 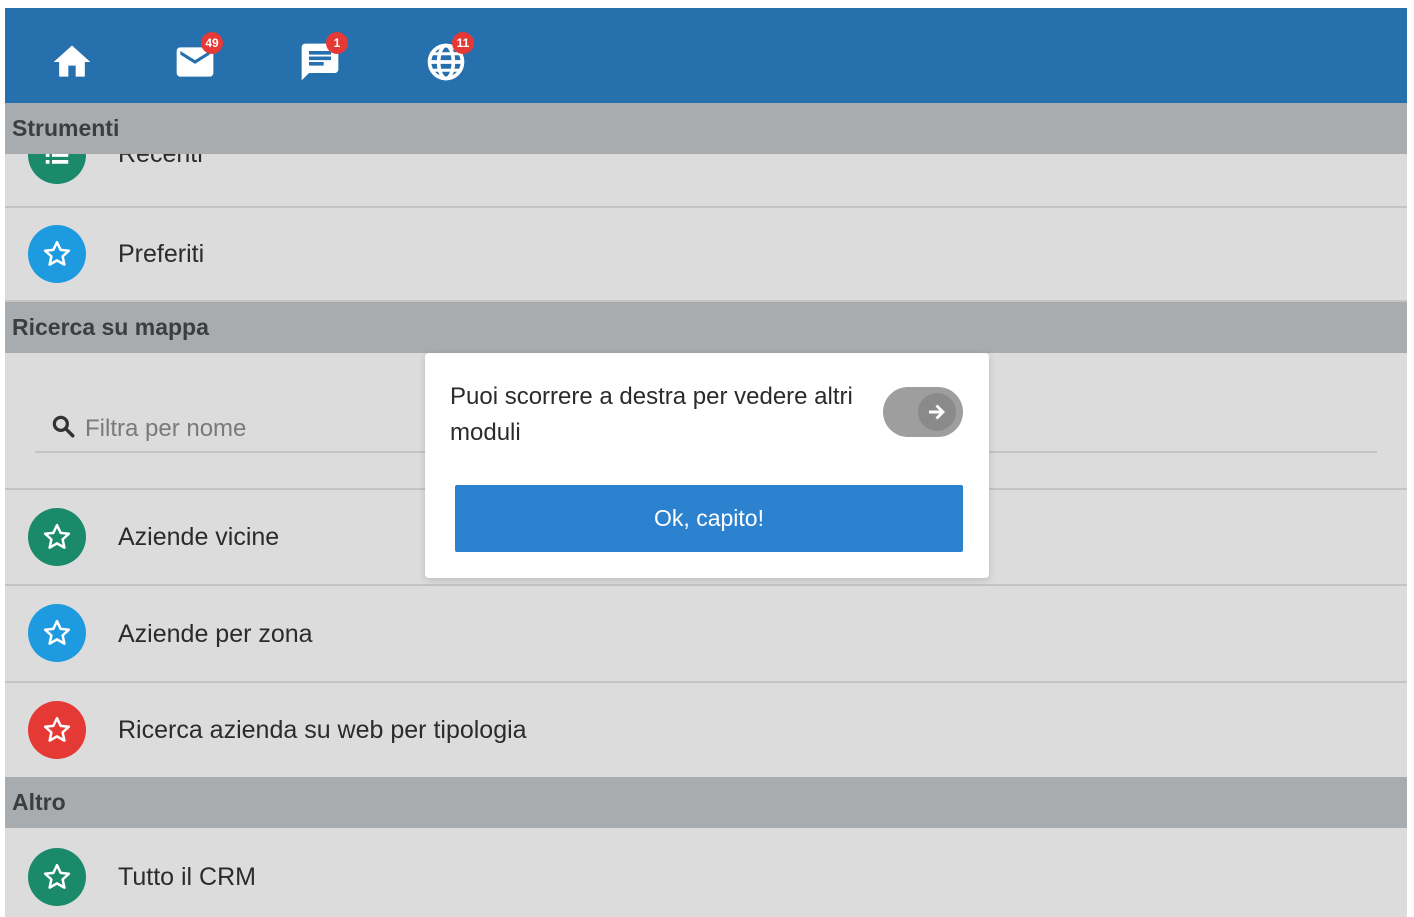 I want to click on swipe-toggle, so click(x=923, y=412).